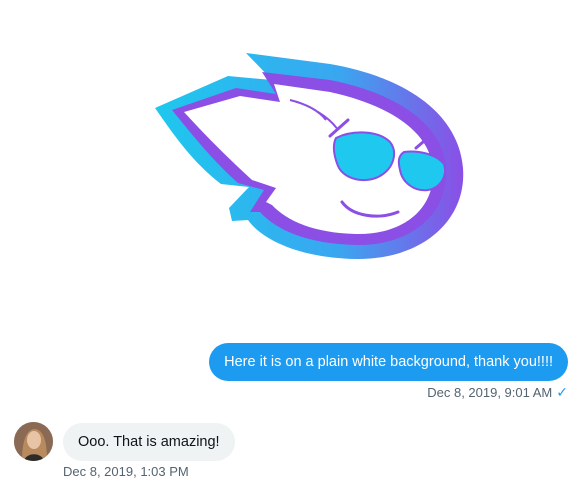 Image resolution: width=582 pixels, height=500 pixels. I want to click on outgoing-timestamp: Dec 8, 2019, 9:01 AM, so click(490, 392).